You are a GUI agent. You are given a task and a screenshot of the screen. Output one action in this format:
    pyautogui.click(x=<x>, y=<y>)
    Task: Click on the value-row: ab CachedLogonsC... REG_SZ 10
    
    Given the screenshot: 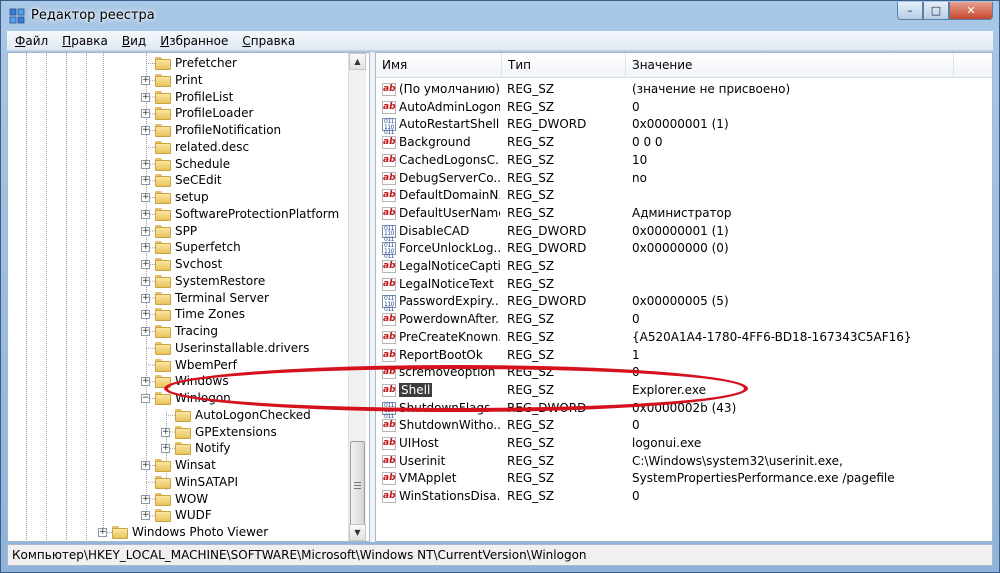 What is the action you would take?
    pyautogui.click(x=684, y=161)
    